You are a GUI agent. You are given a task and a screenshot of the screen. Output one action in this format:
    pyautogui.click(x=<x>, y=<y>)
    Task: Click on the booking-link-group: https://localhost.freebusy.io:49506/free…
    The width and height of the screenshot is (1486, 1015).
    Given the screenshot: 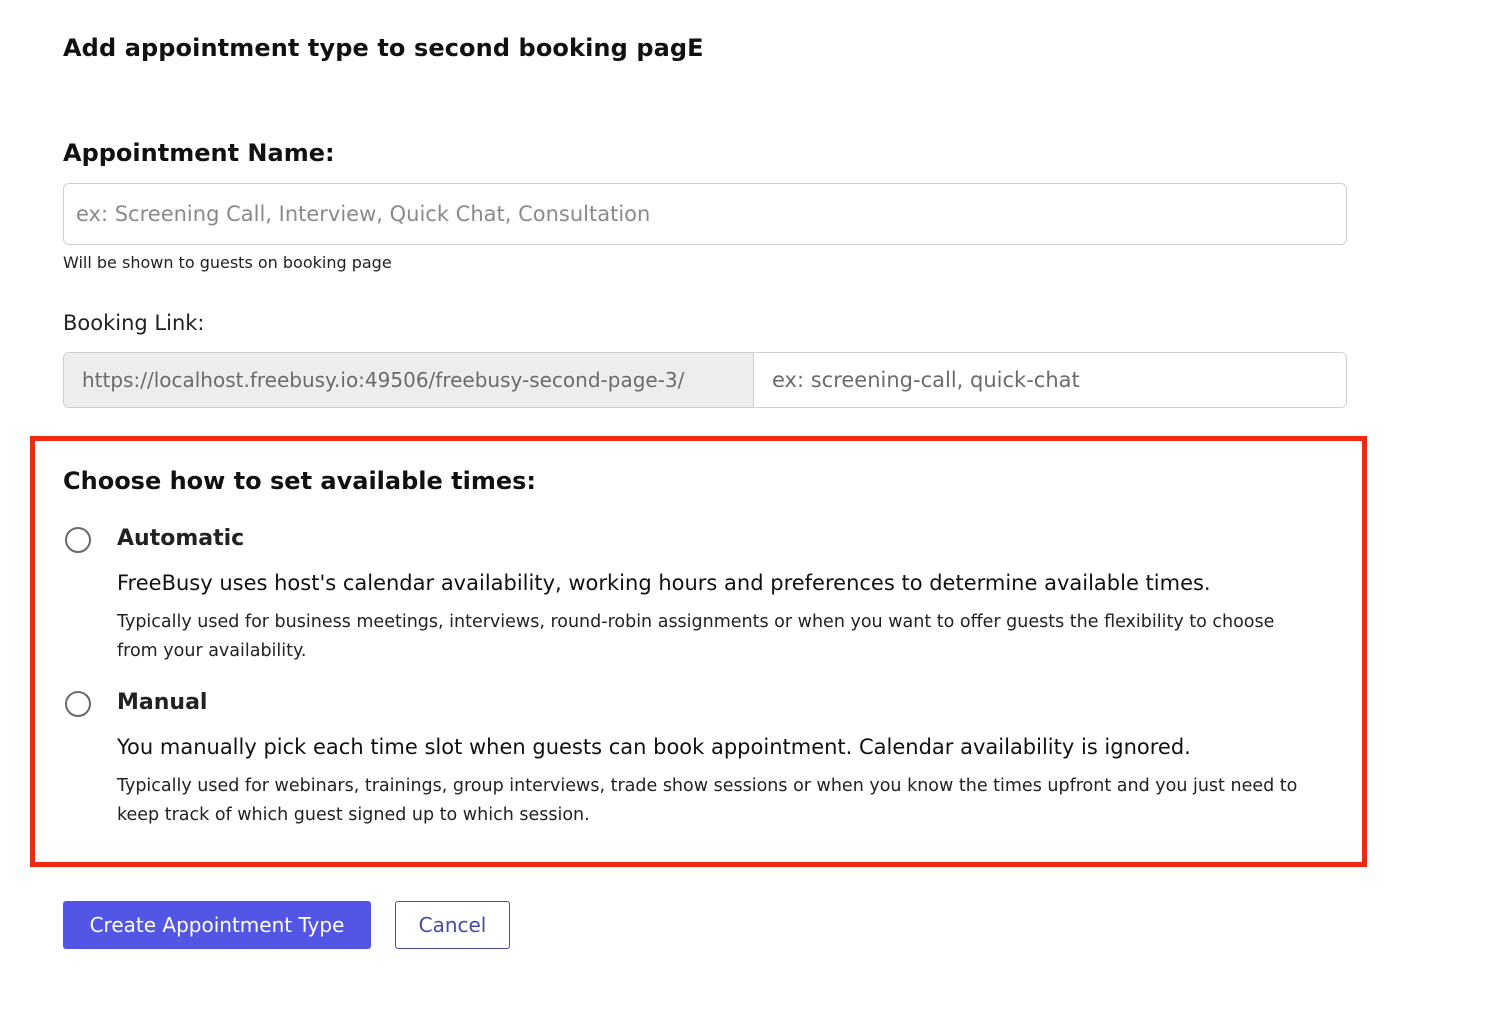 What is the action you would take?
    pyautogui.click(x=705, y=380)
    